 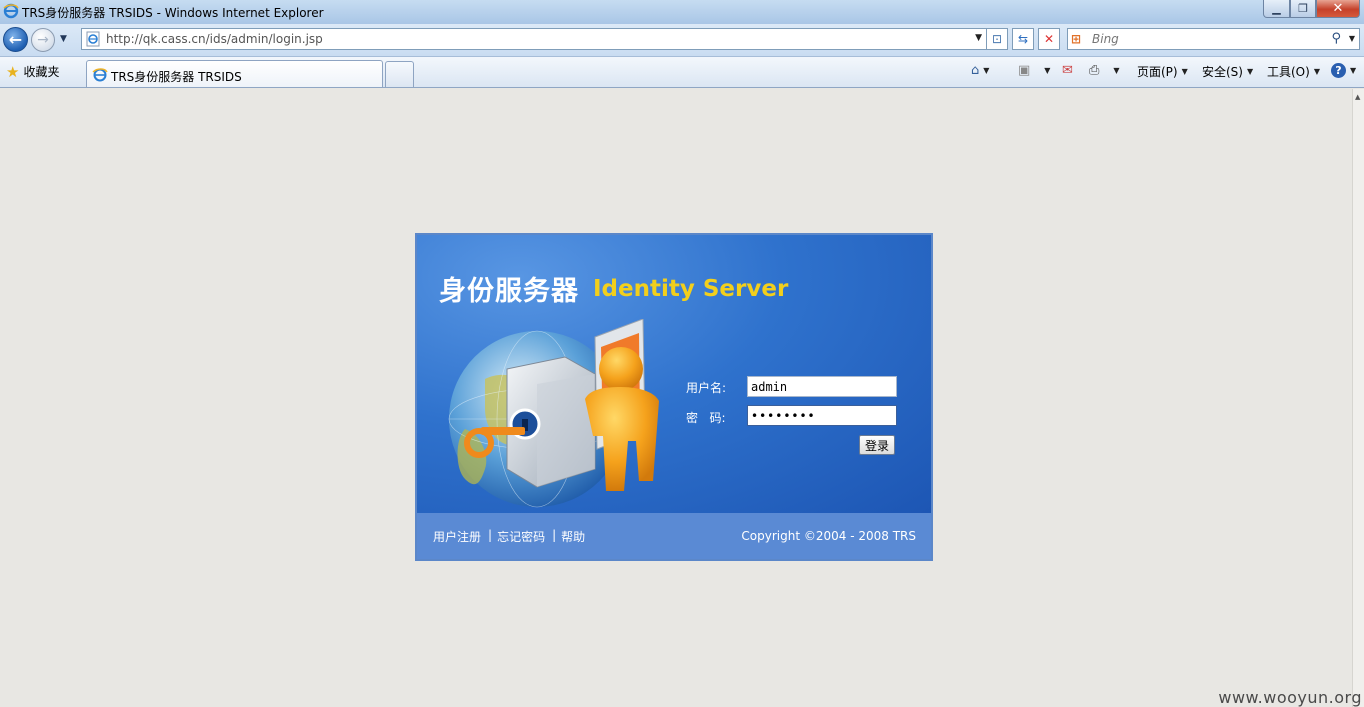 I want to click on tools-menu: 工具(O) ▼, so click(x=1293, y=71).